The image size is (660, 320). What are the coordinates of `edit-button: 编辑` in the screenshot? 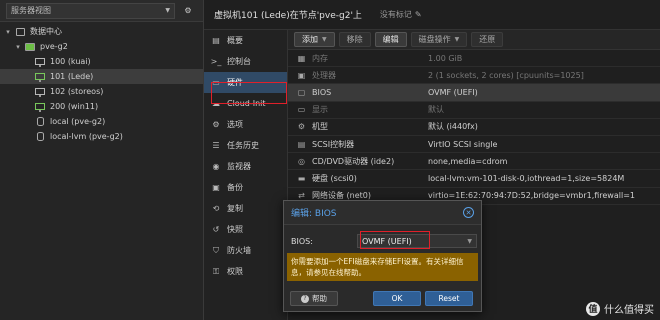 It's located at (390, 39).